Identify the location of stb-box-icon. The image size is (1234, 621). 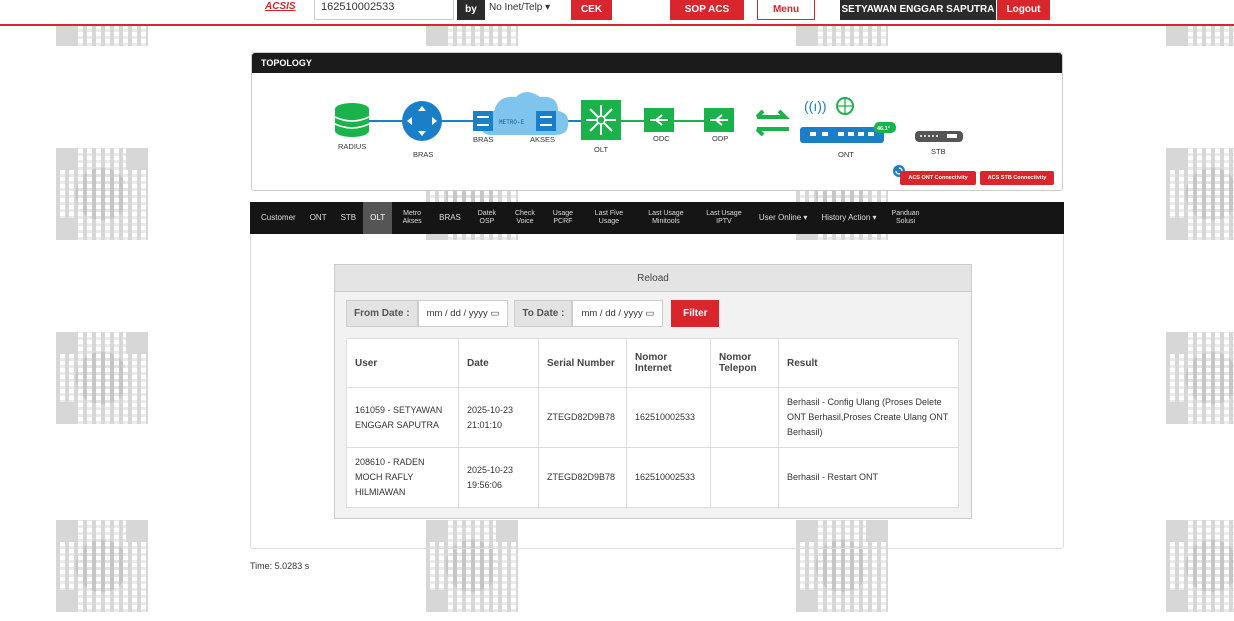
(939, 136).